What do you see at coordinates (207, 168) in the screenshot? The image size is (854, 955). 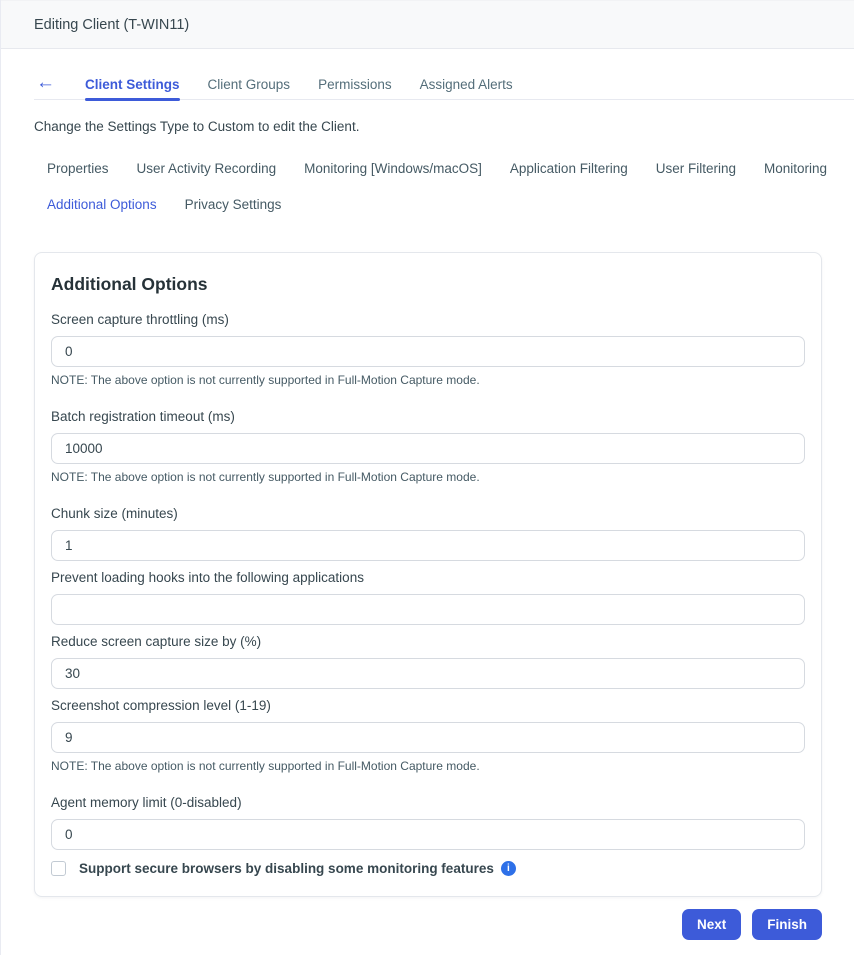 I see `subtab-user-activity-recording: User Activity Recording` at bounding box center [207, 168].